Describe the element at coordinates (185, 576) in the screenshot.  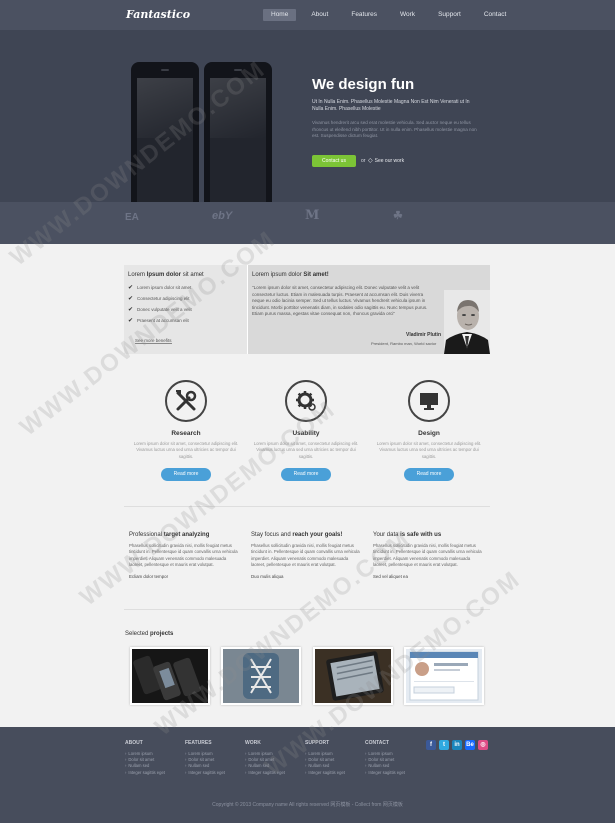
I see `column-link: Ecliam dolor tempor` at that location.